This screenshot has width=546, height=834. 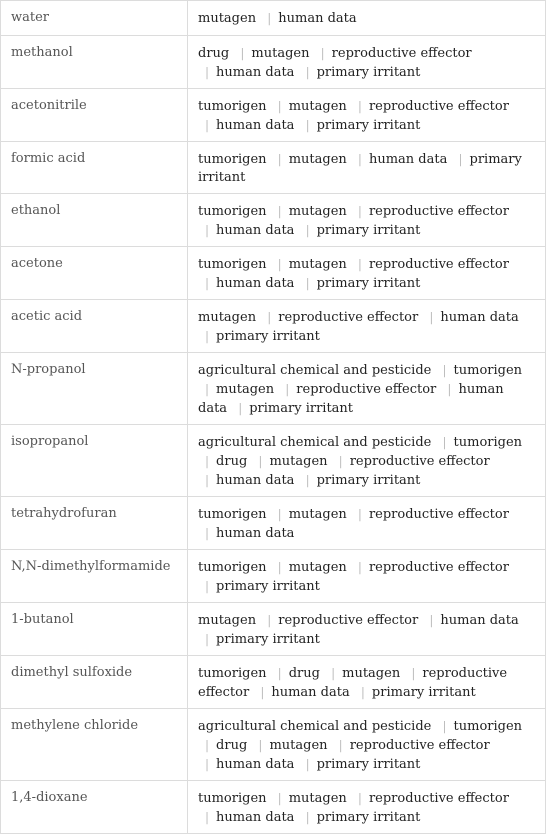 What do you see at coordinates (94, 220) in the screenshot?
I see `substance-name: ethanol` at bounding box center [94, 220].